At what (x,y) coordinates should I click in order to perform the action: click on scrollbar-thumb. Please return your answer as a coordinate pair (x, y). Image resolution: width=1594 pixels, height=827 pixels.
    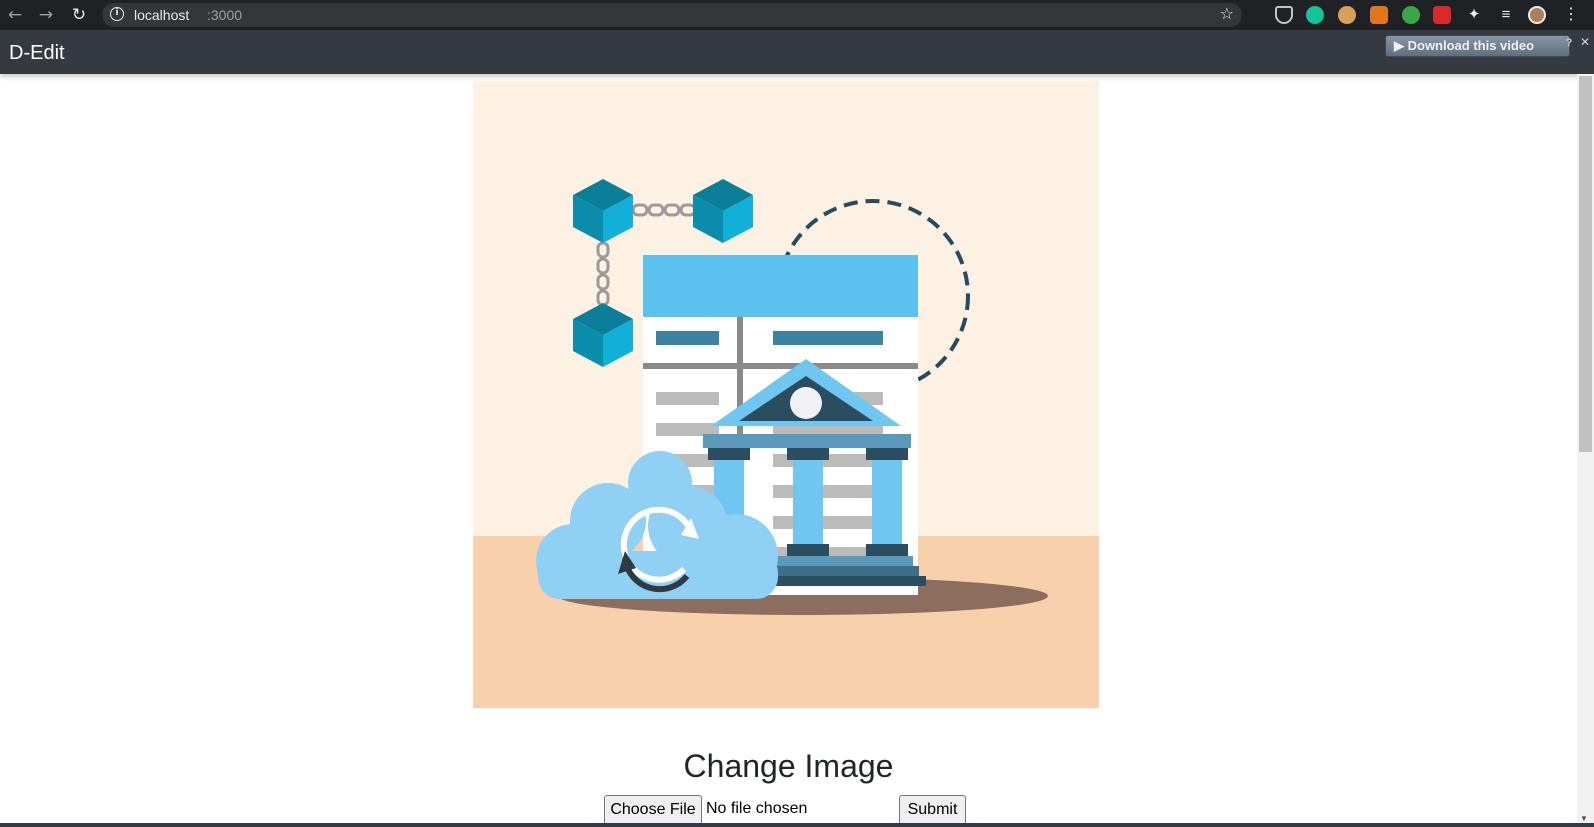
    Looking at the image, I should click on (1585, 264).